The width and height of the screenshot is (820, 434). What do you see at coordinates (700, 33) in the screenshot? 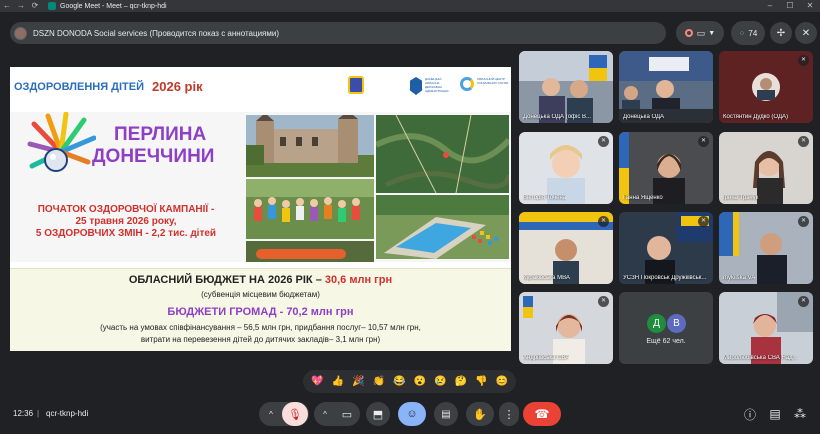
I see `recording-layout-button: ▭ ▼` at bounding box center [700, 33].